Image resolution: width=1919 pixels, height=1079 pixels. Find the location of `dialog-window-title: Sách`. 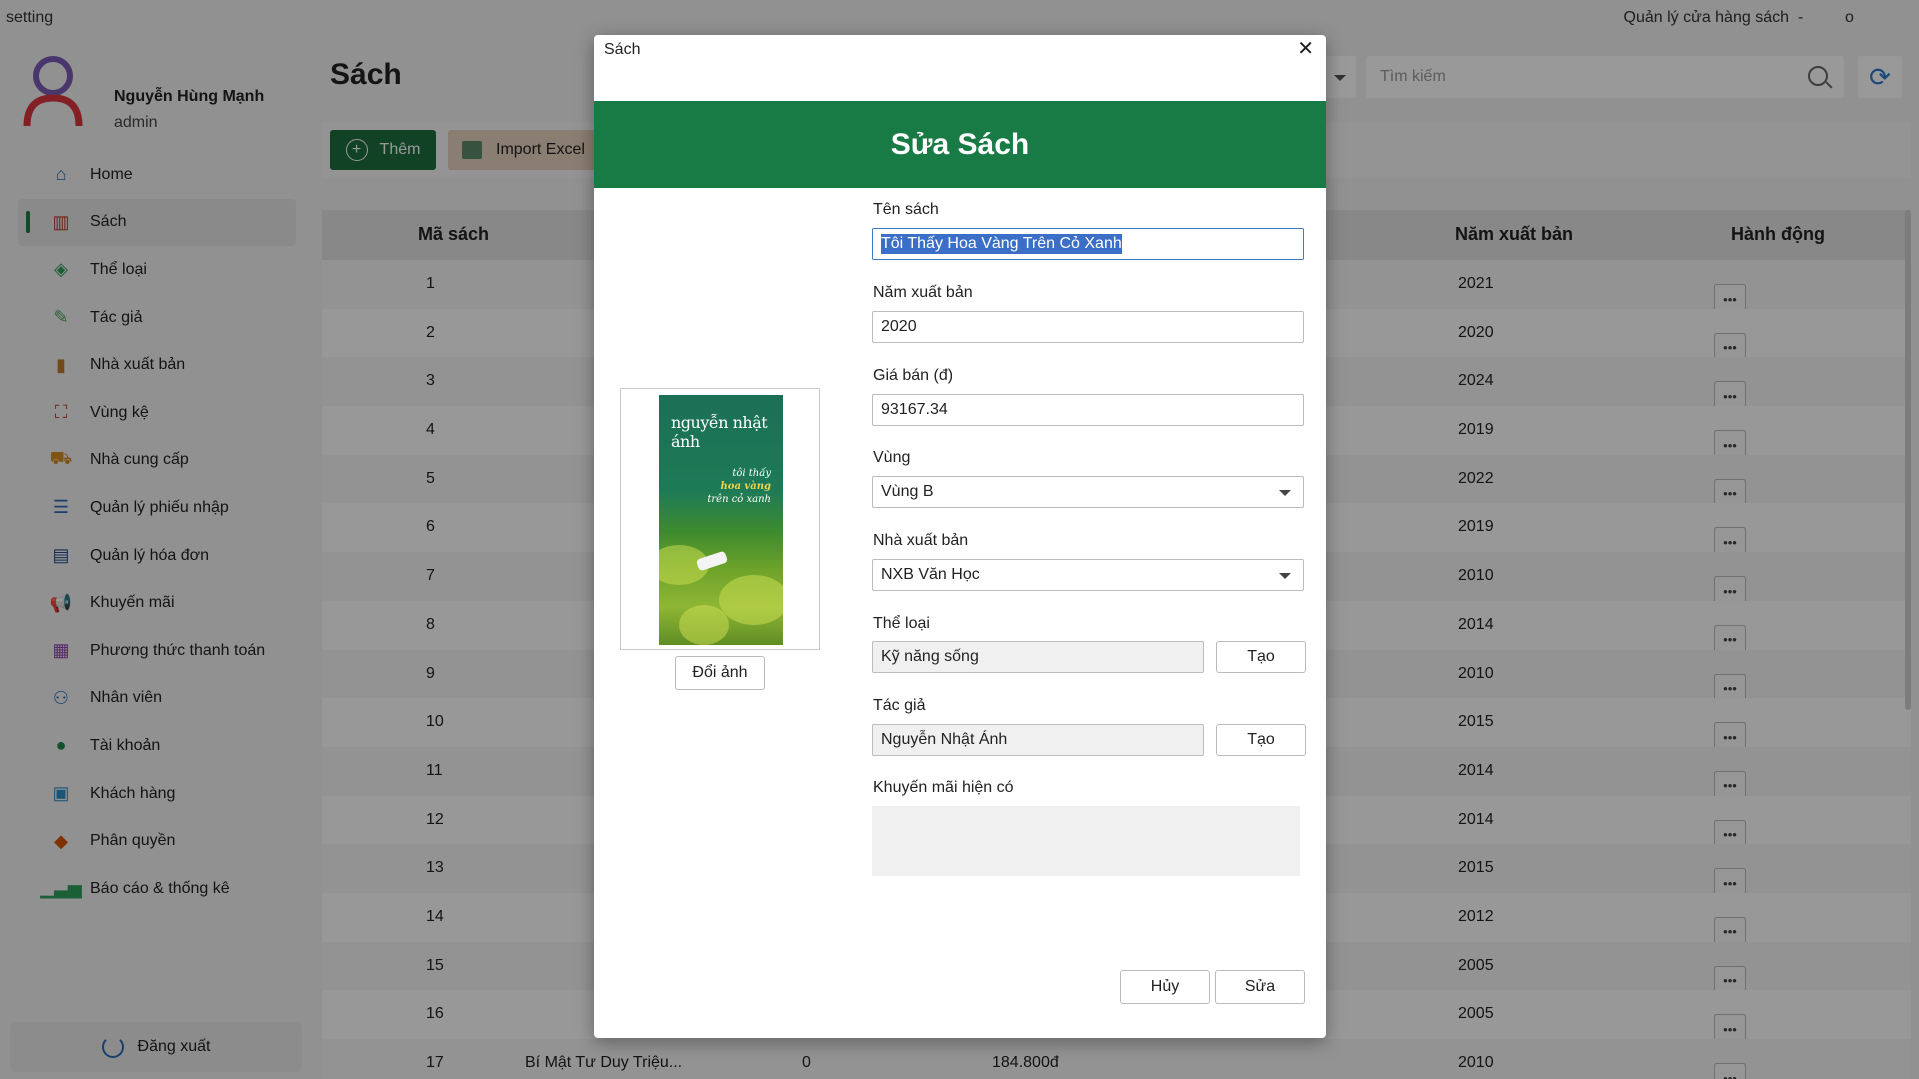

dialog-window-title: Sách is located at coordinates (622, 49).